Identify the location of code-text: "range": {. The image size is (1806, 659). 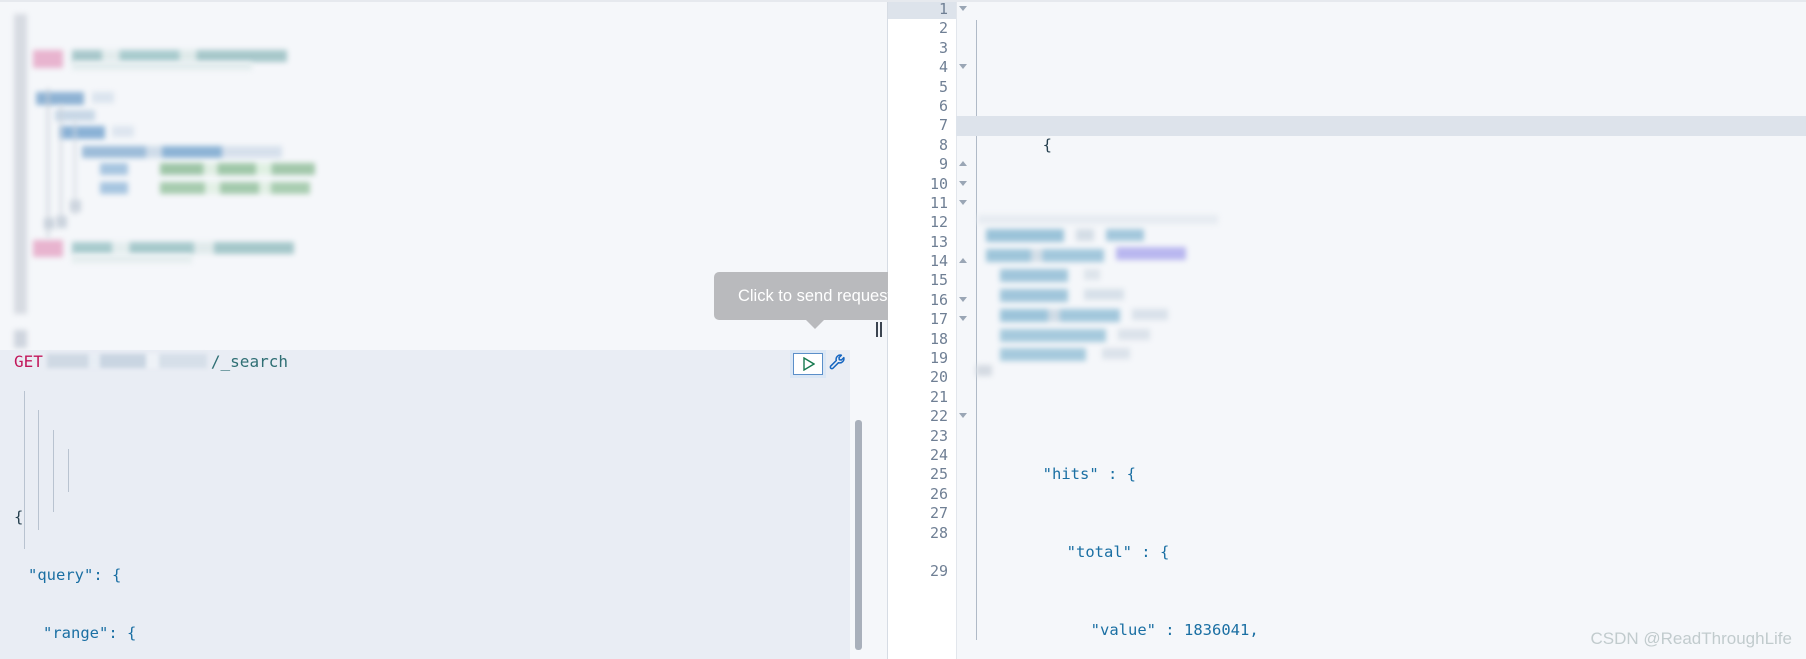
(90, 633).